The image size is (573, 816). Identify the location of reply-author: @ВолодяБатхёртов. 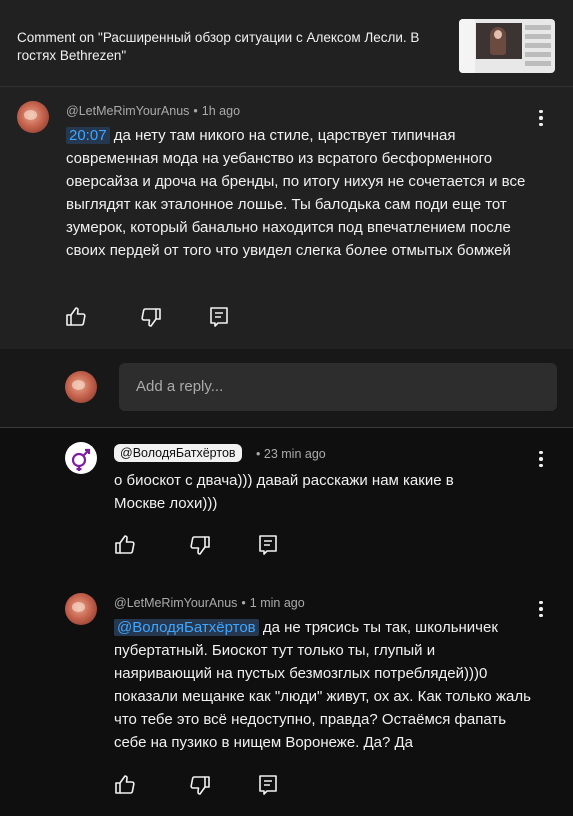
(178, 453).